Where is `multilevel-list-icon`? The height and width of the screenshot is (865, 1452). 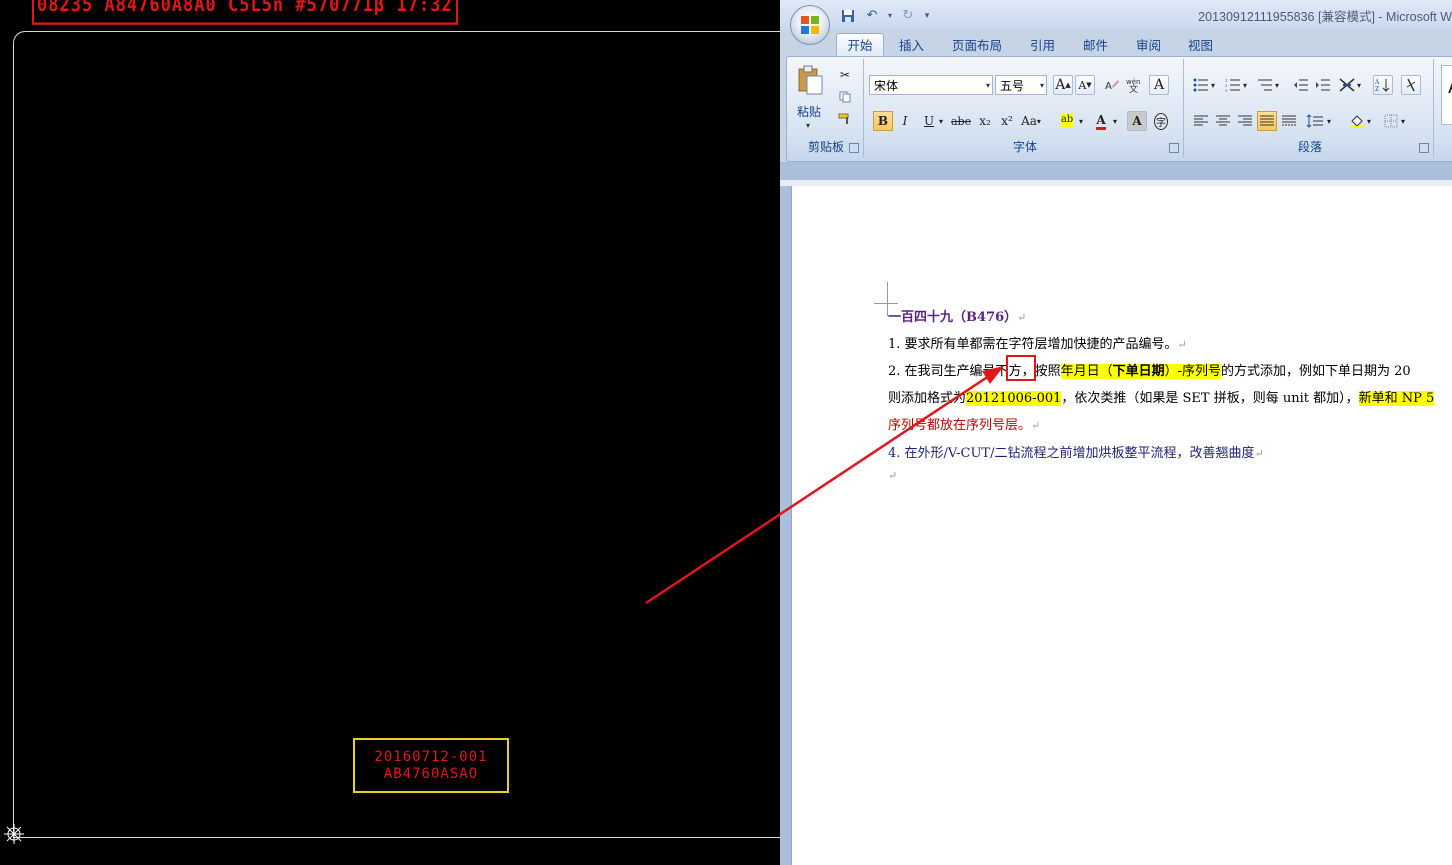
multilevel-list-icon is located at coordinates (1265, 85).